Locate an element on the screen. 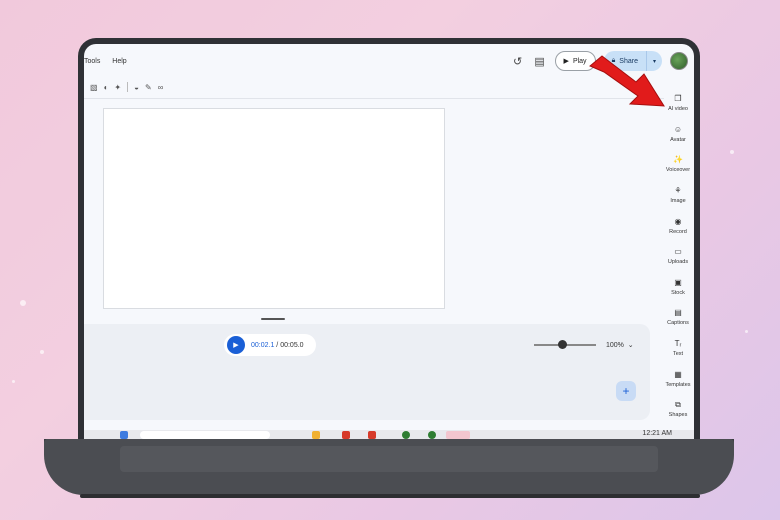  total-time: 00:05.0 is located at coordinates (292, 345).